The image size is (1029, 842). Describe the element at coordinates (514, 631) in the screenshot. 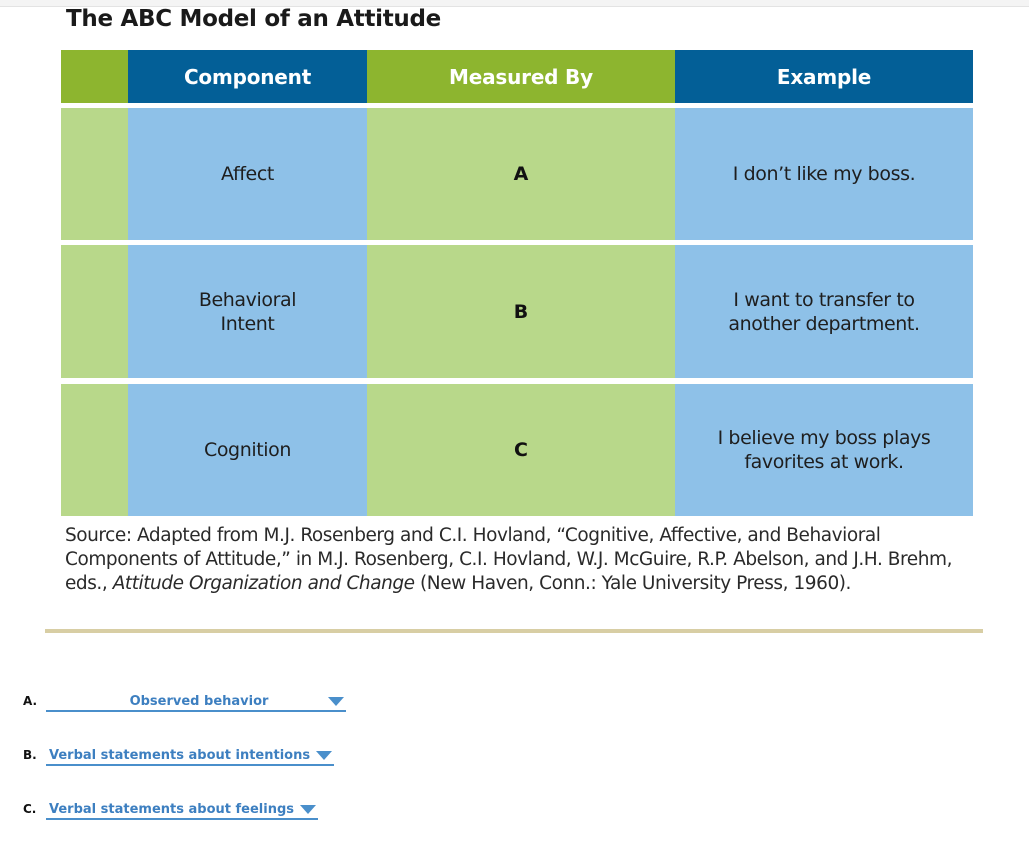

I see `divider-rule` at that location.